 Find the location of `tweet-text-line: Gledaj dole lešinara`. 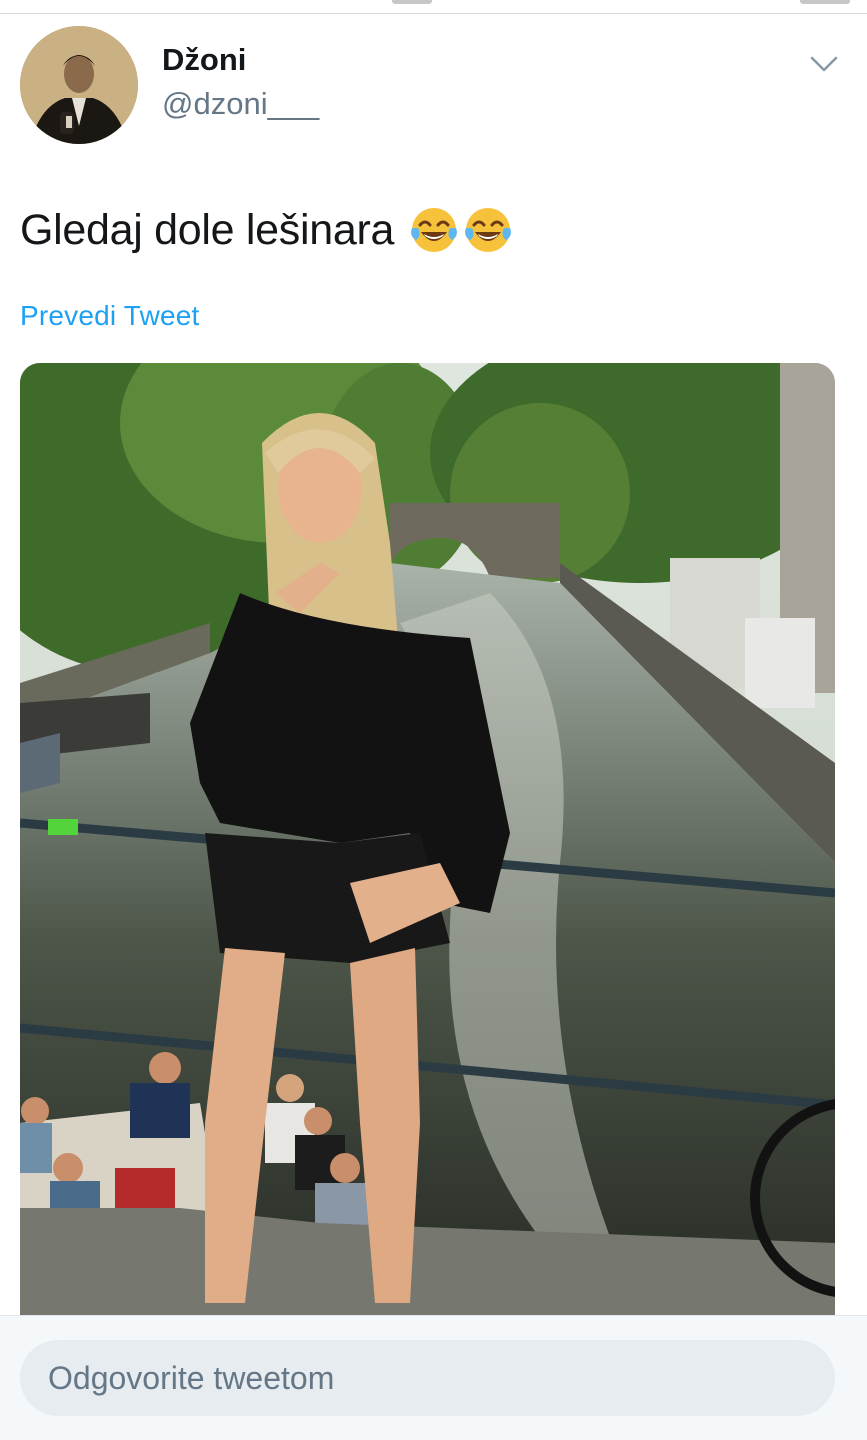

tweet-text-line: Gledaj dole lešinara is located at coordinates (267, 230).